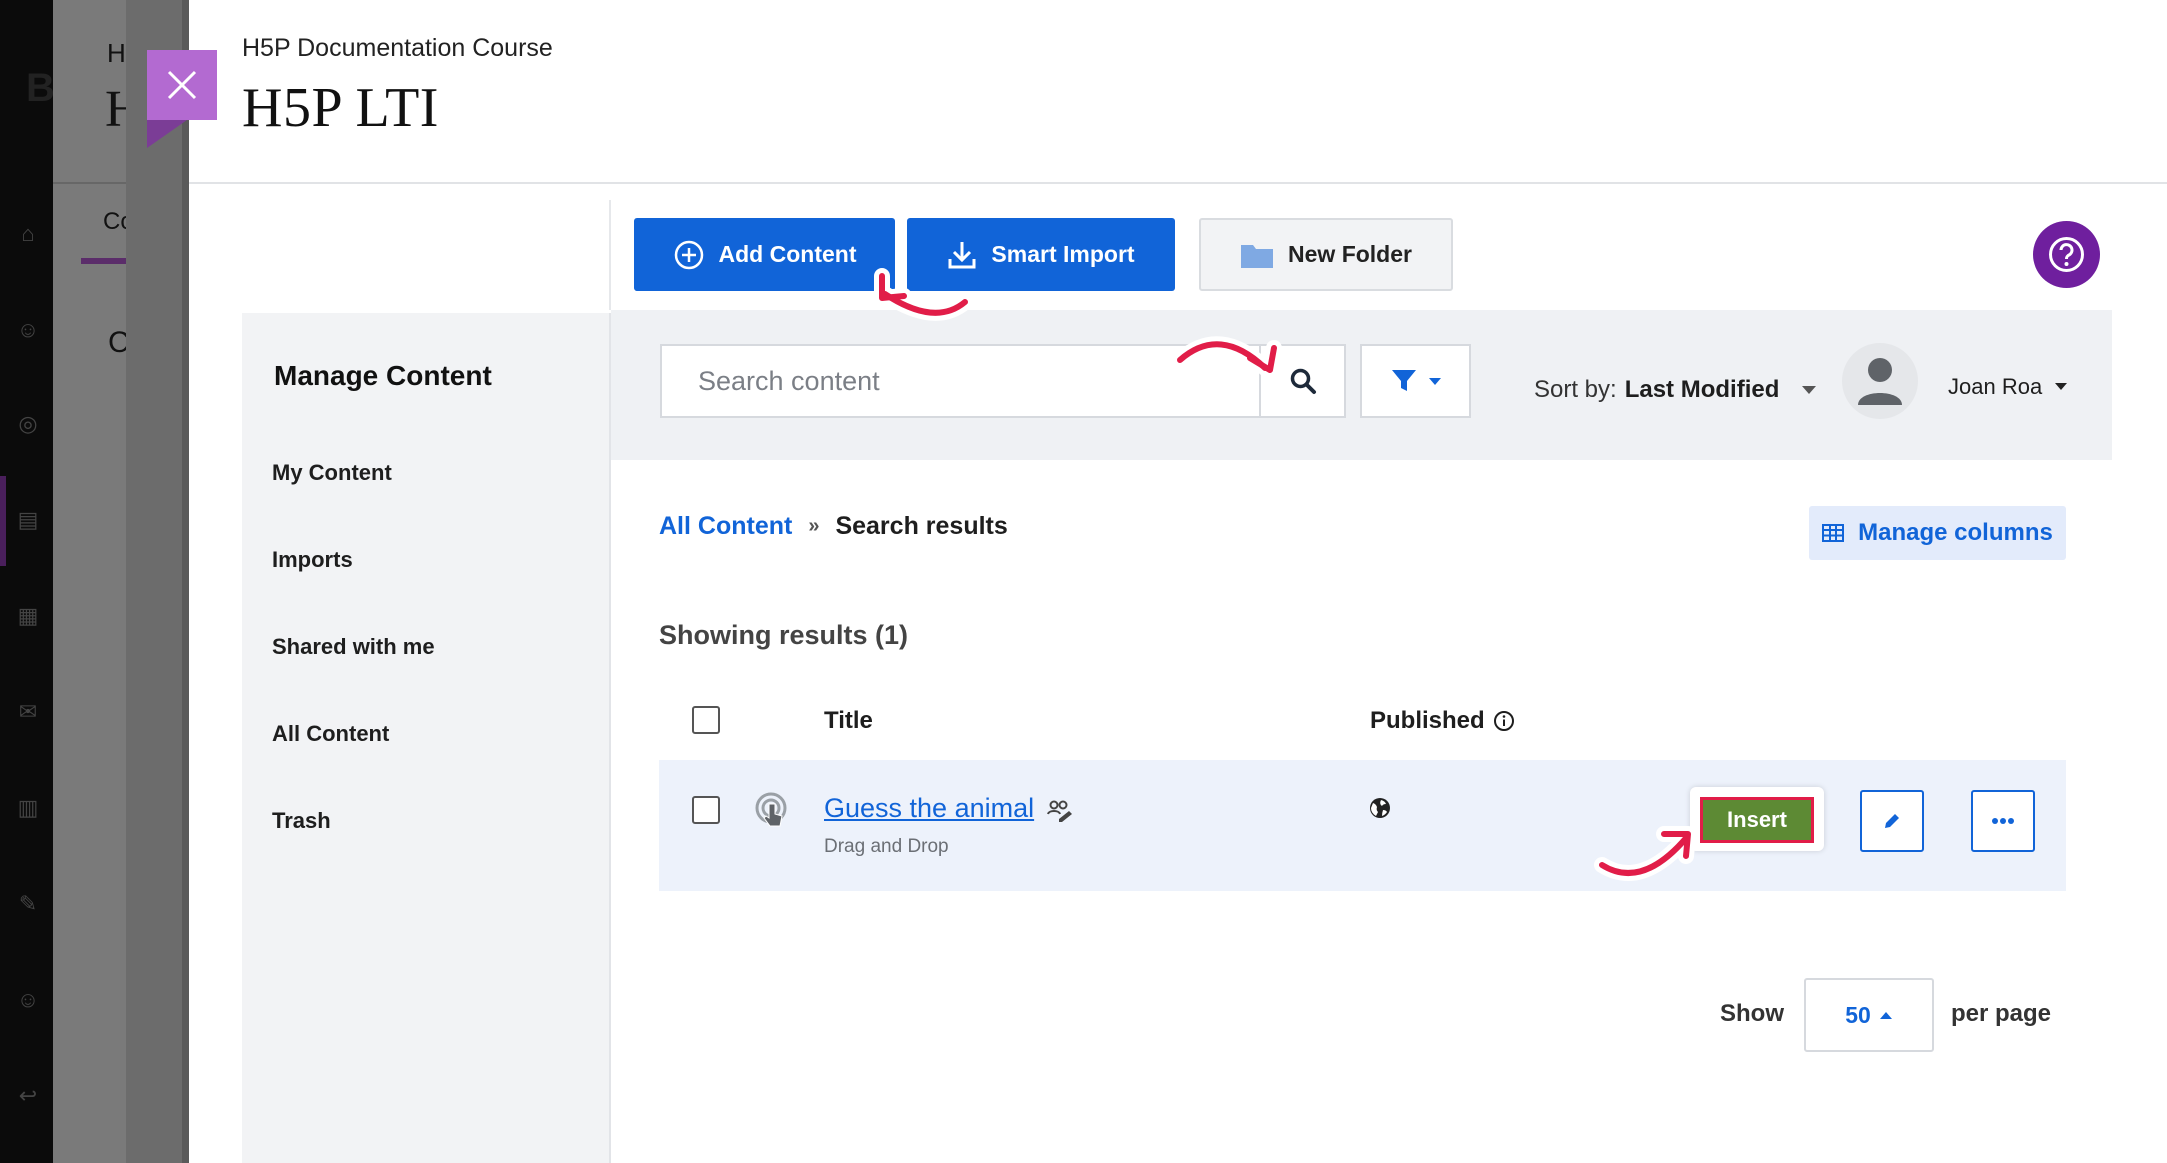 The width and height of the screenshot is (2167, 1163). Describe the element at coordinates (28, 711) in the screenshot. I see `messages-icon: ✉` at that location.